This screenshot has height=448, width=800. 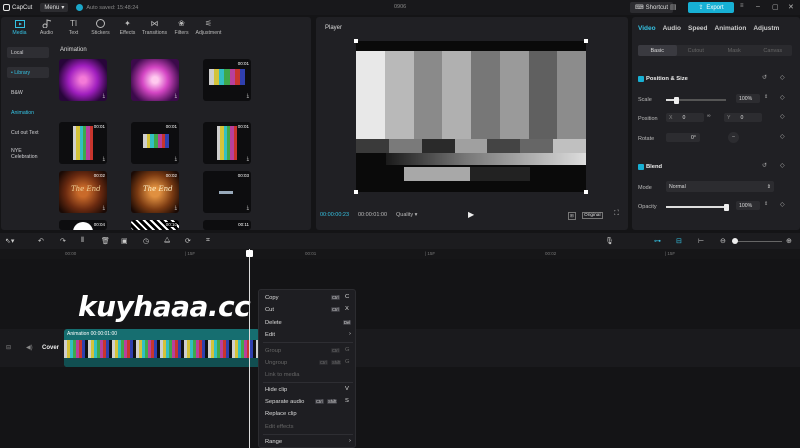 What do you see at coordinates (83, 143) in the screenshot?
I see `thumb-colorbars-2: 00:01 ⤓` at bounding box center [83, 143].